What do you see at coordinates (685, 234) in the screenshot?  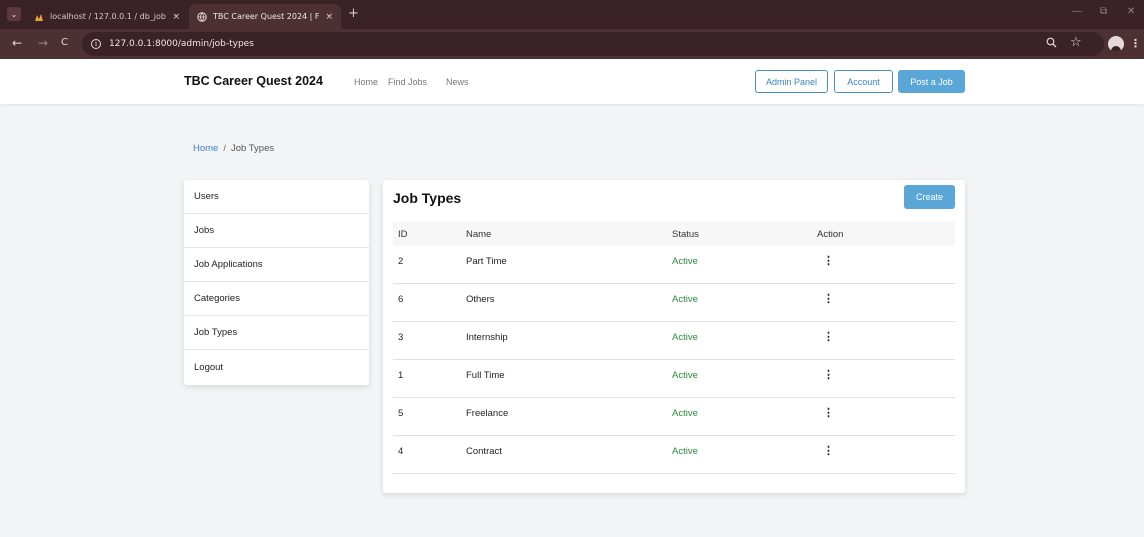 I see `column-header-status: Status` at bounding box center [685, 234].